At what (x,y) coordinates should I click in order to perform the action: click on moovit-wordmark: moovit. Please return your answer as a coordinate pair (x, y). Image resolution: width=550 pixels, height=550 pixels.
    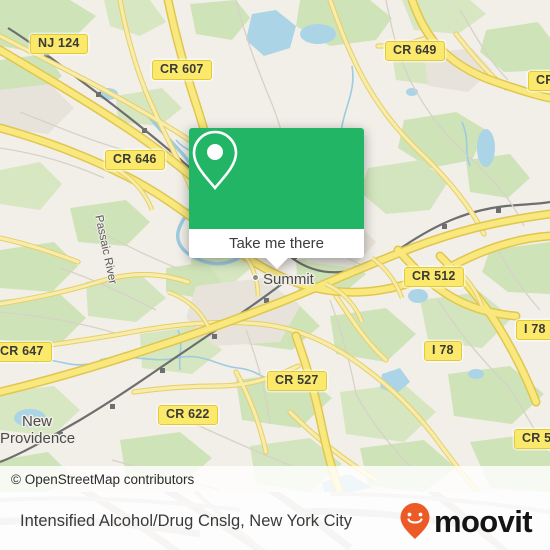
    Looking at the image, I should click on (483, 521).